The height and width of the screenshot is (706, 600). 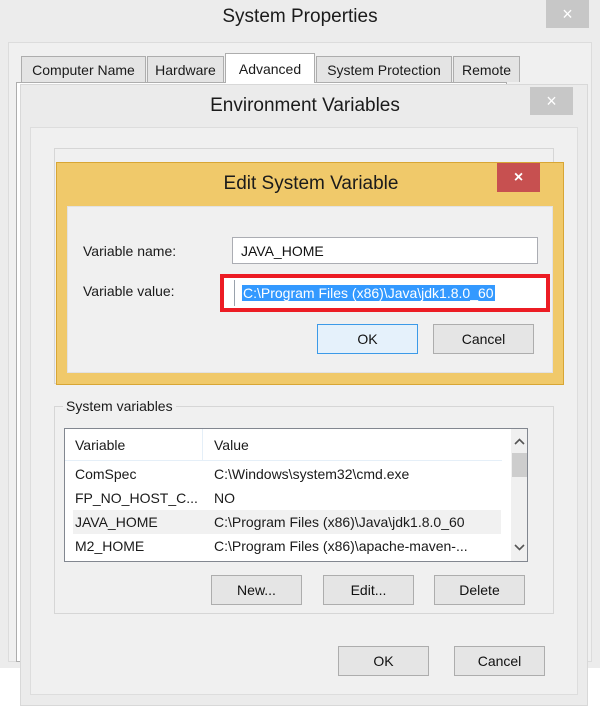 I want to click on tab-label: System Protection, so click(x=384, y=69).